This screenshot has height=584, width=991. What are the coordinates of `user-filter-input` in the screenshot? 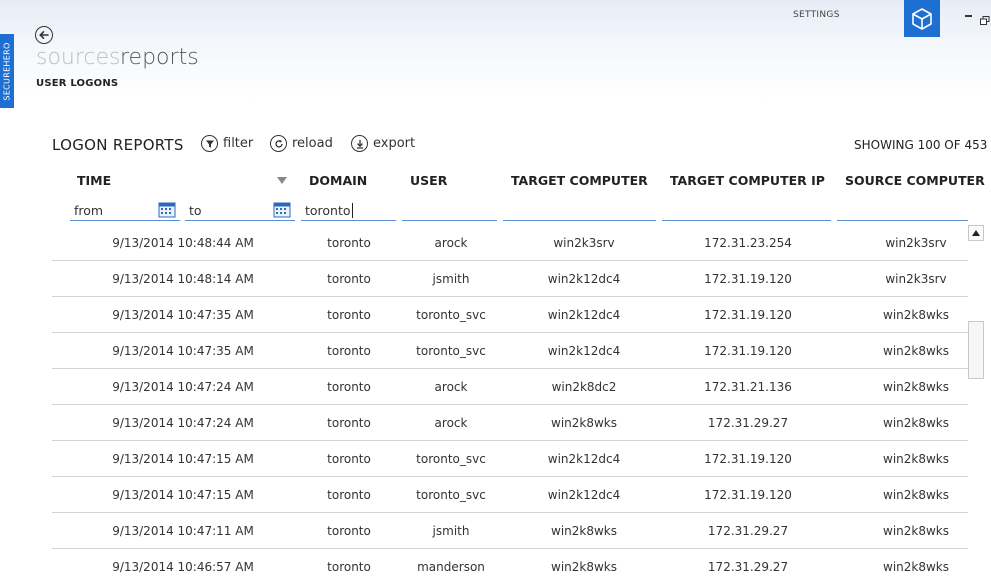 It's located at (449, 210).